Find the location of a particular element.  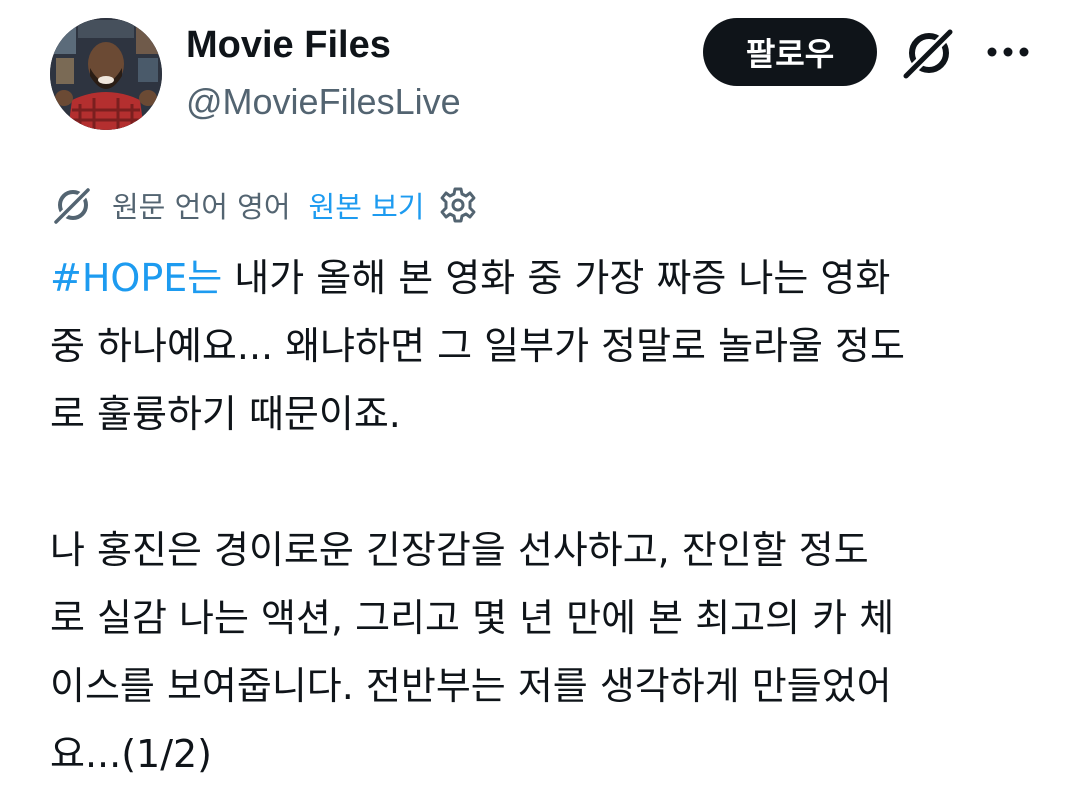

tweet-line: 중 하나예요... 왜냐하면 그 일부가 정말로 놀라울 정도 is located at coordinates (477, 346).